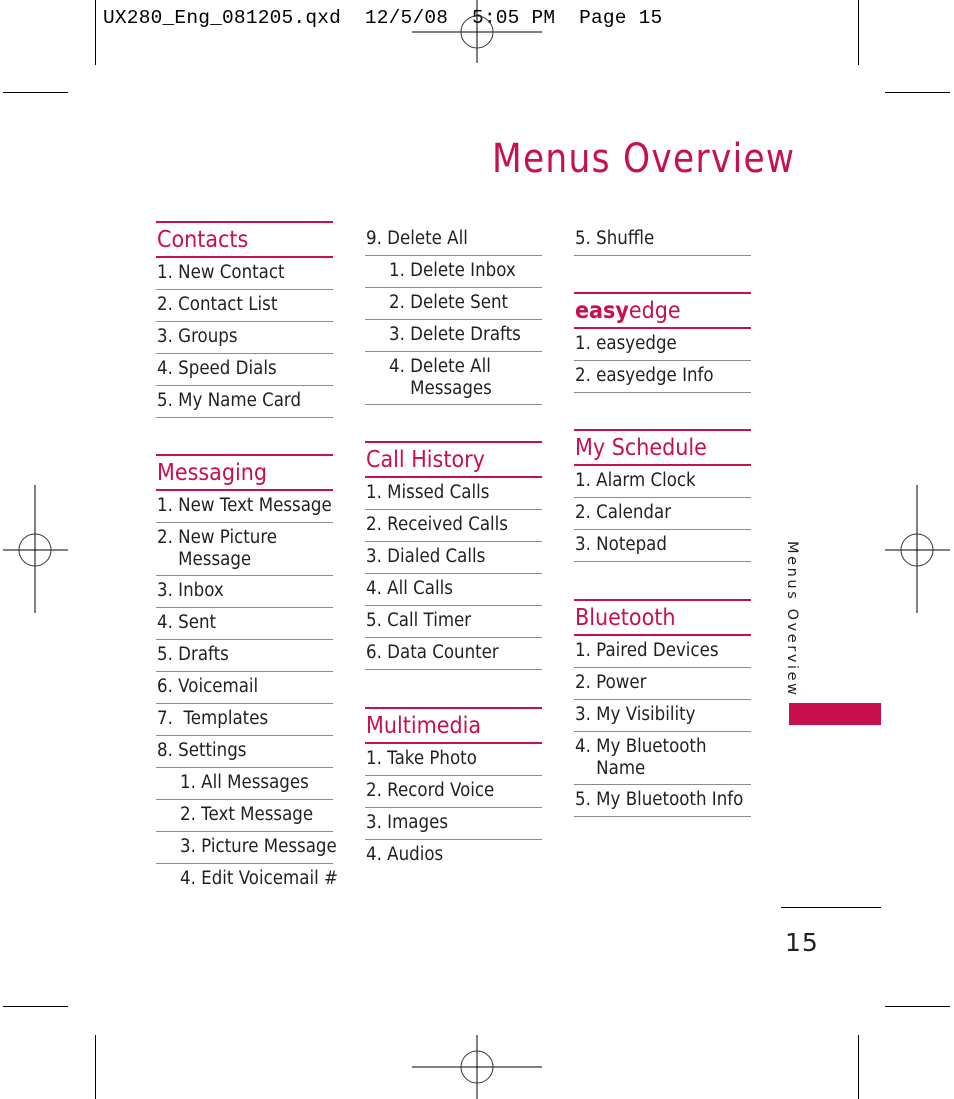 Image resolution: width=954 pixels, height=1099 pixels. I want to click on menu-item: 5. My Name Card, so click(244, 402).